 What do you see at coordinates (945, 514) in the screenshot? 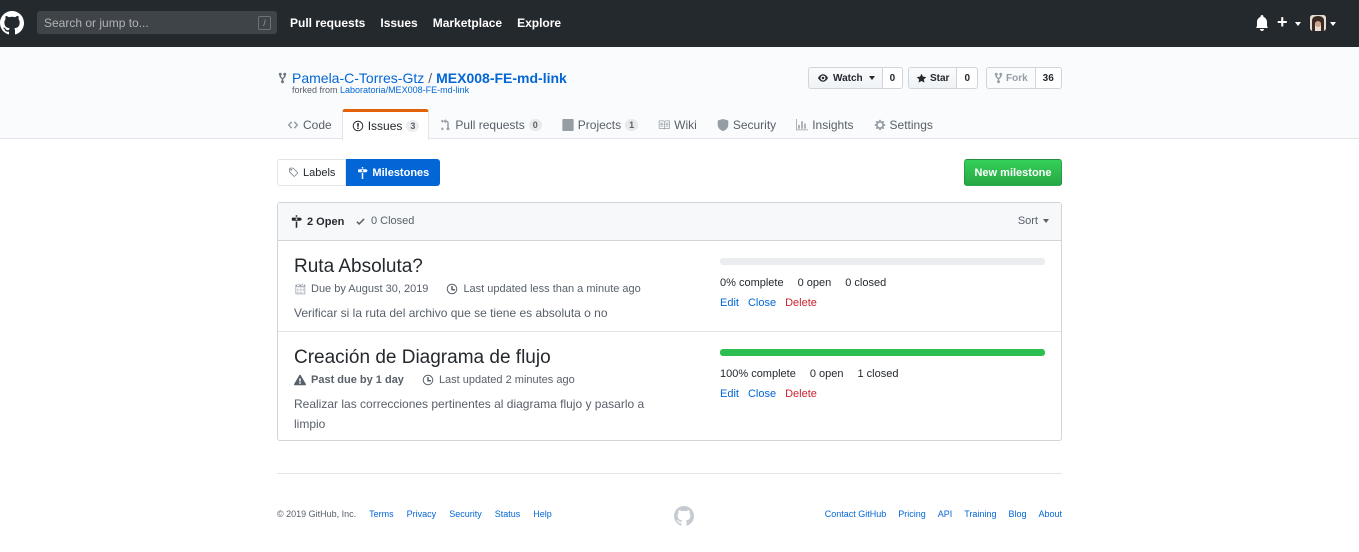
I see `footer-link-api: API` at bounding box center [945, 514].